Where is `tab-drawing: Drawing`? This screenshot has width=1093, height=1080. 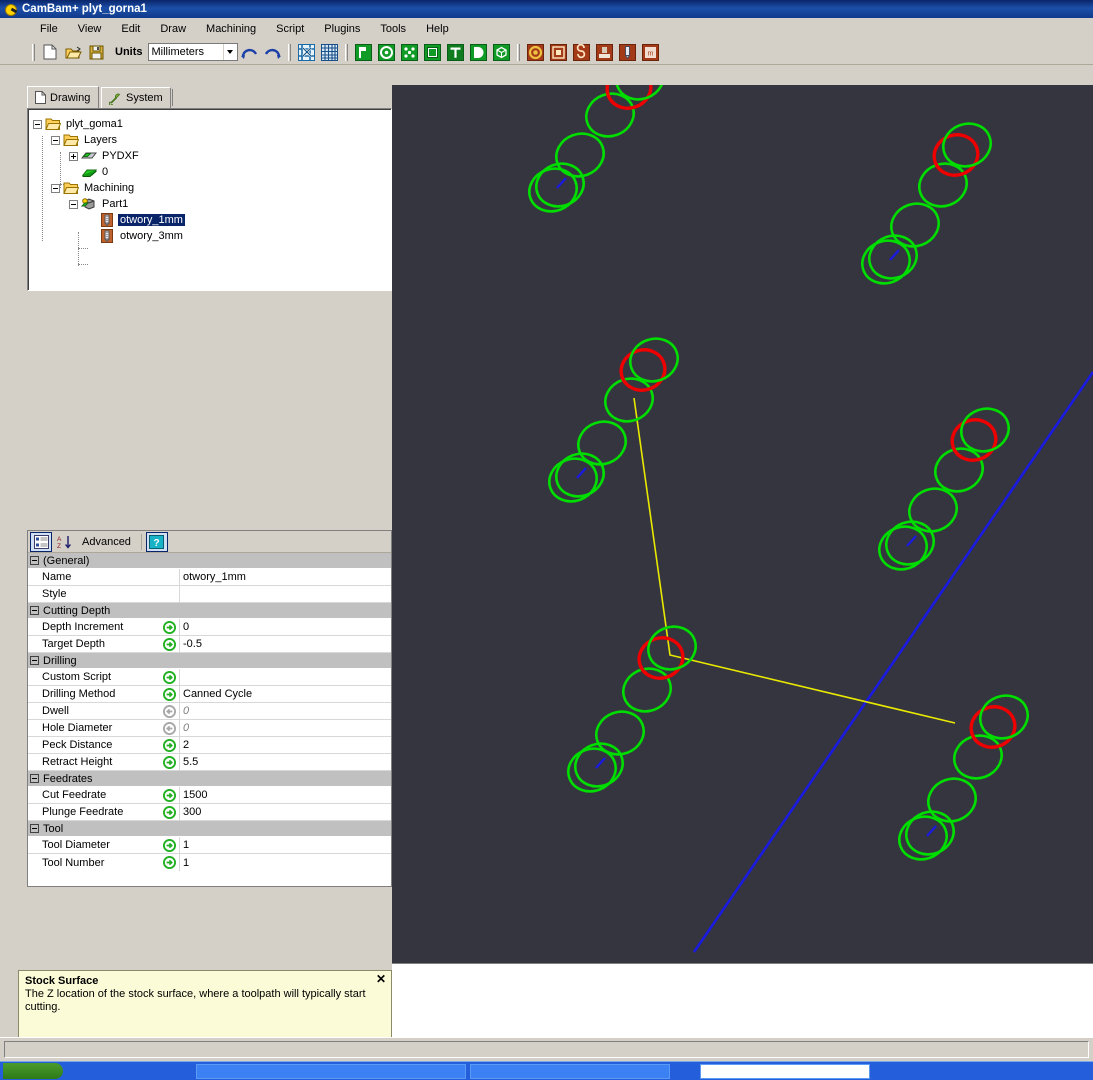
tab-drawing: Drawing is located at coordinates (63, 97).